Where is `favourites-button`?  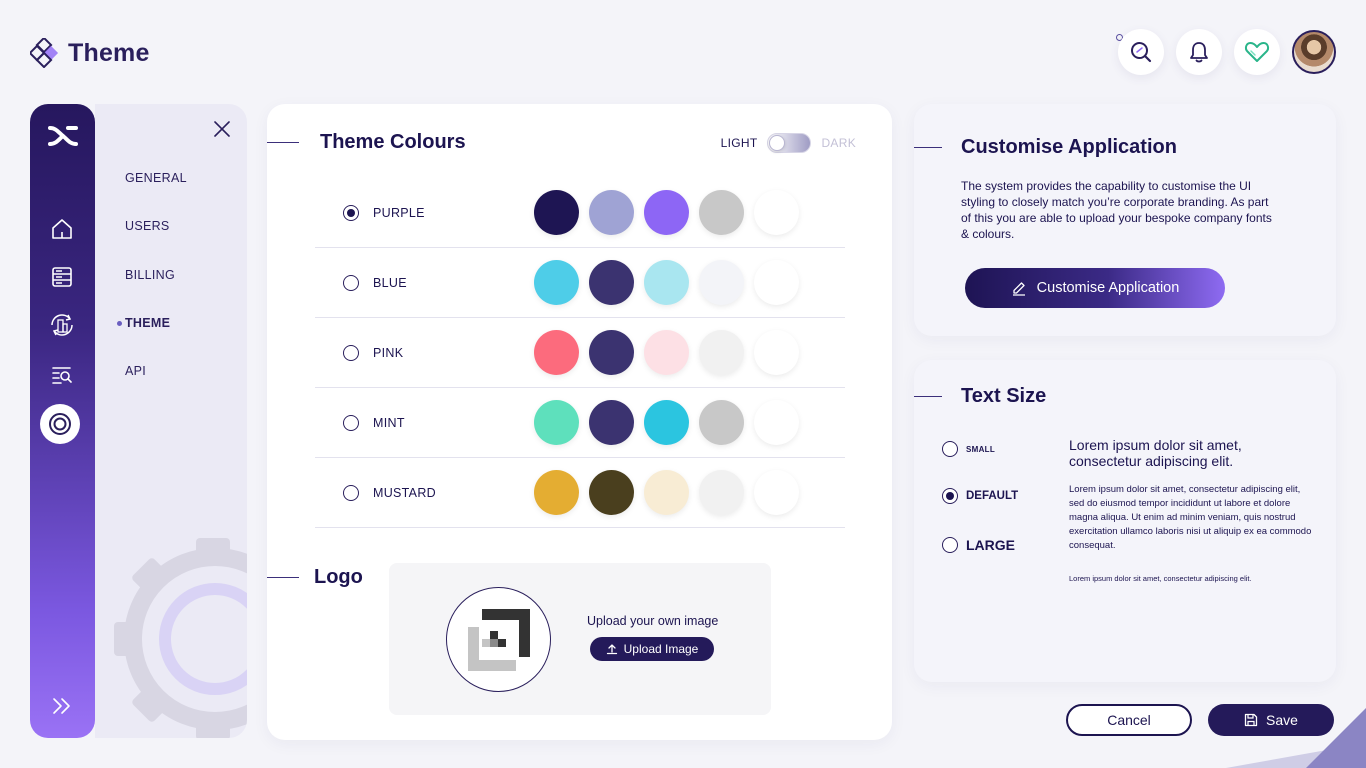
favourites-button is located at coordinates (1257, 52).